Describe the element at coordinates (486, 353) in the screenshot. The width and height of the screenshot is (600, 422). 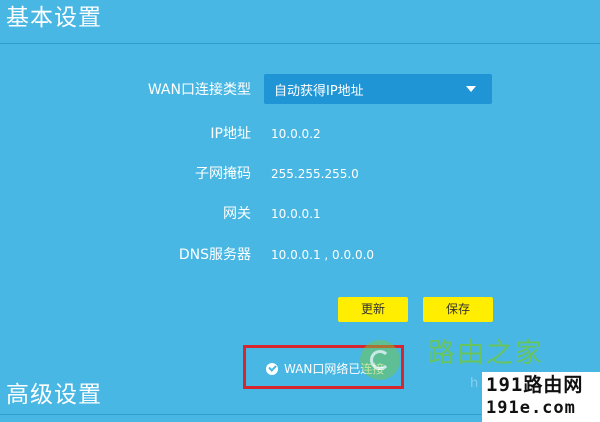
I see `watermark-brand: 路由之家` at that location.